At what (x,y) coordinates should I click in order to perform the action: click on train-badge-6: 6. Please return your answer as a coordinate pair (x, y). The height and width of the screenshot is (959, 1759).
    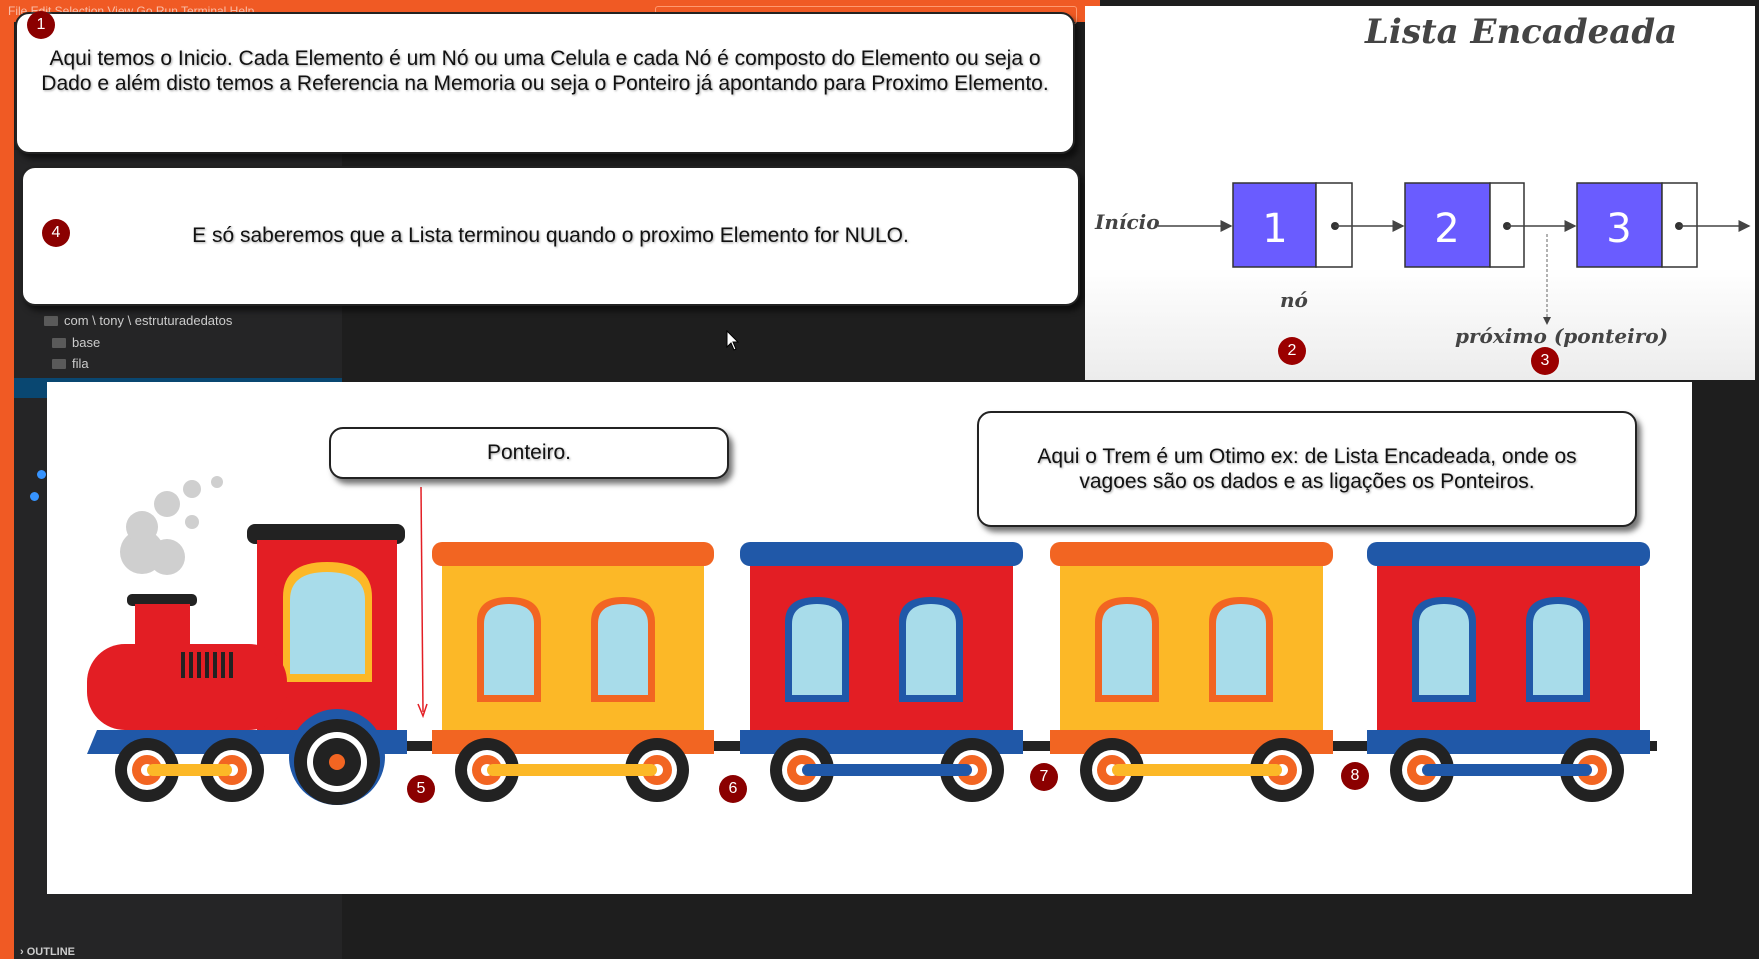
    Looking at the image, I should click on (733, 789).